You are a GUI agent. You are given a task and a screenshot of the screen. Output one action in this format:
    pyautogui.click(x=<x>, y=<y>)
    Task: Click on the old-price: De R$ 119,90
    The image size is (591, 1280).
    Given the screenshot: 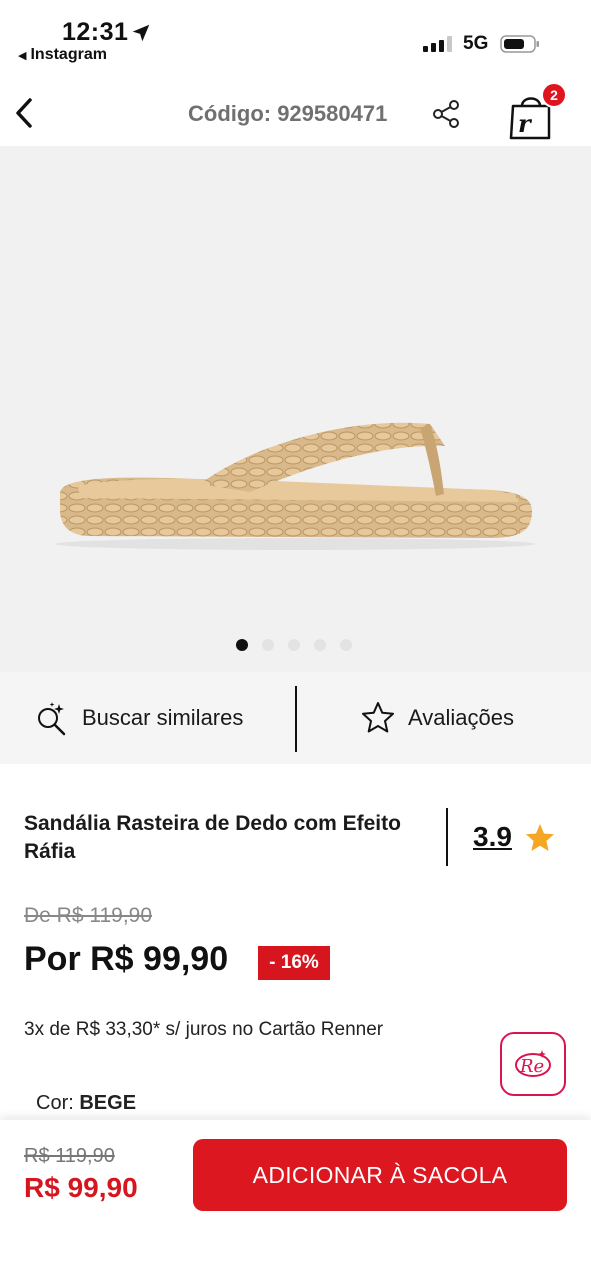 What is the action you would take?
    pyautogui.click(x=88, y=915)
    